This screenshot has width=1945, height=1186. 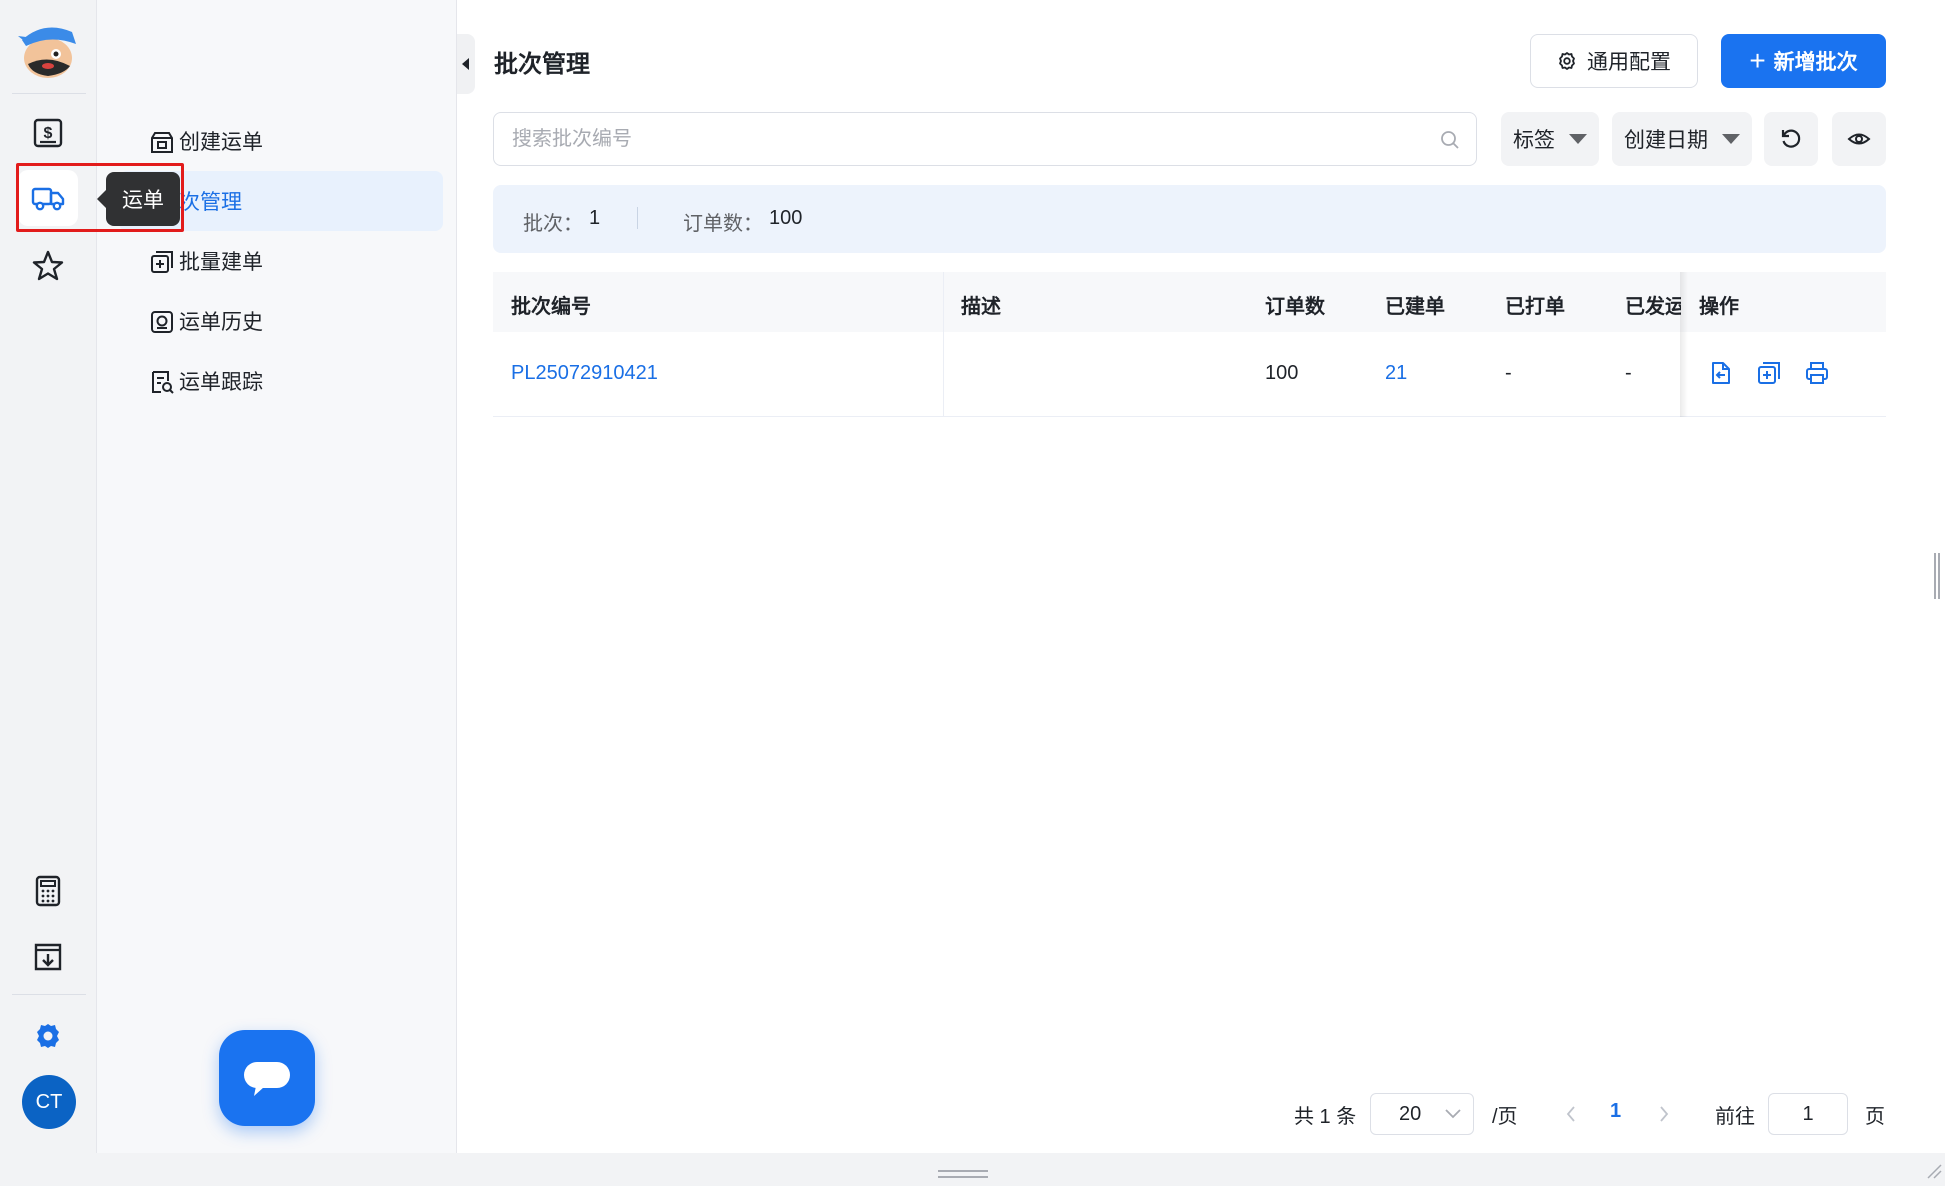 I want to click on search-icon, so click(x=1450, y=140).